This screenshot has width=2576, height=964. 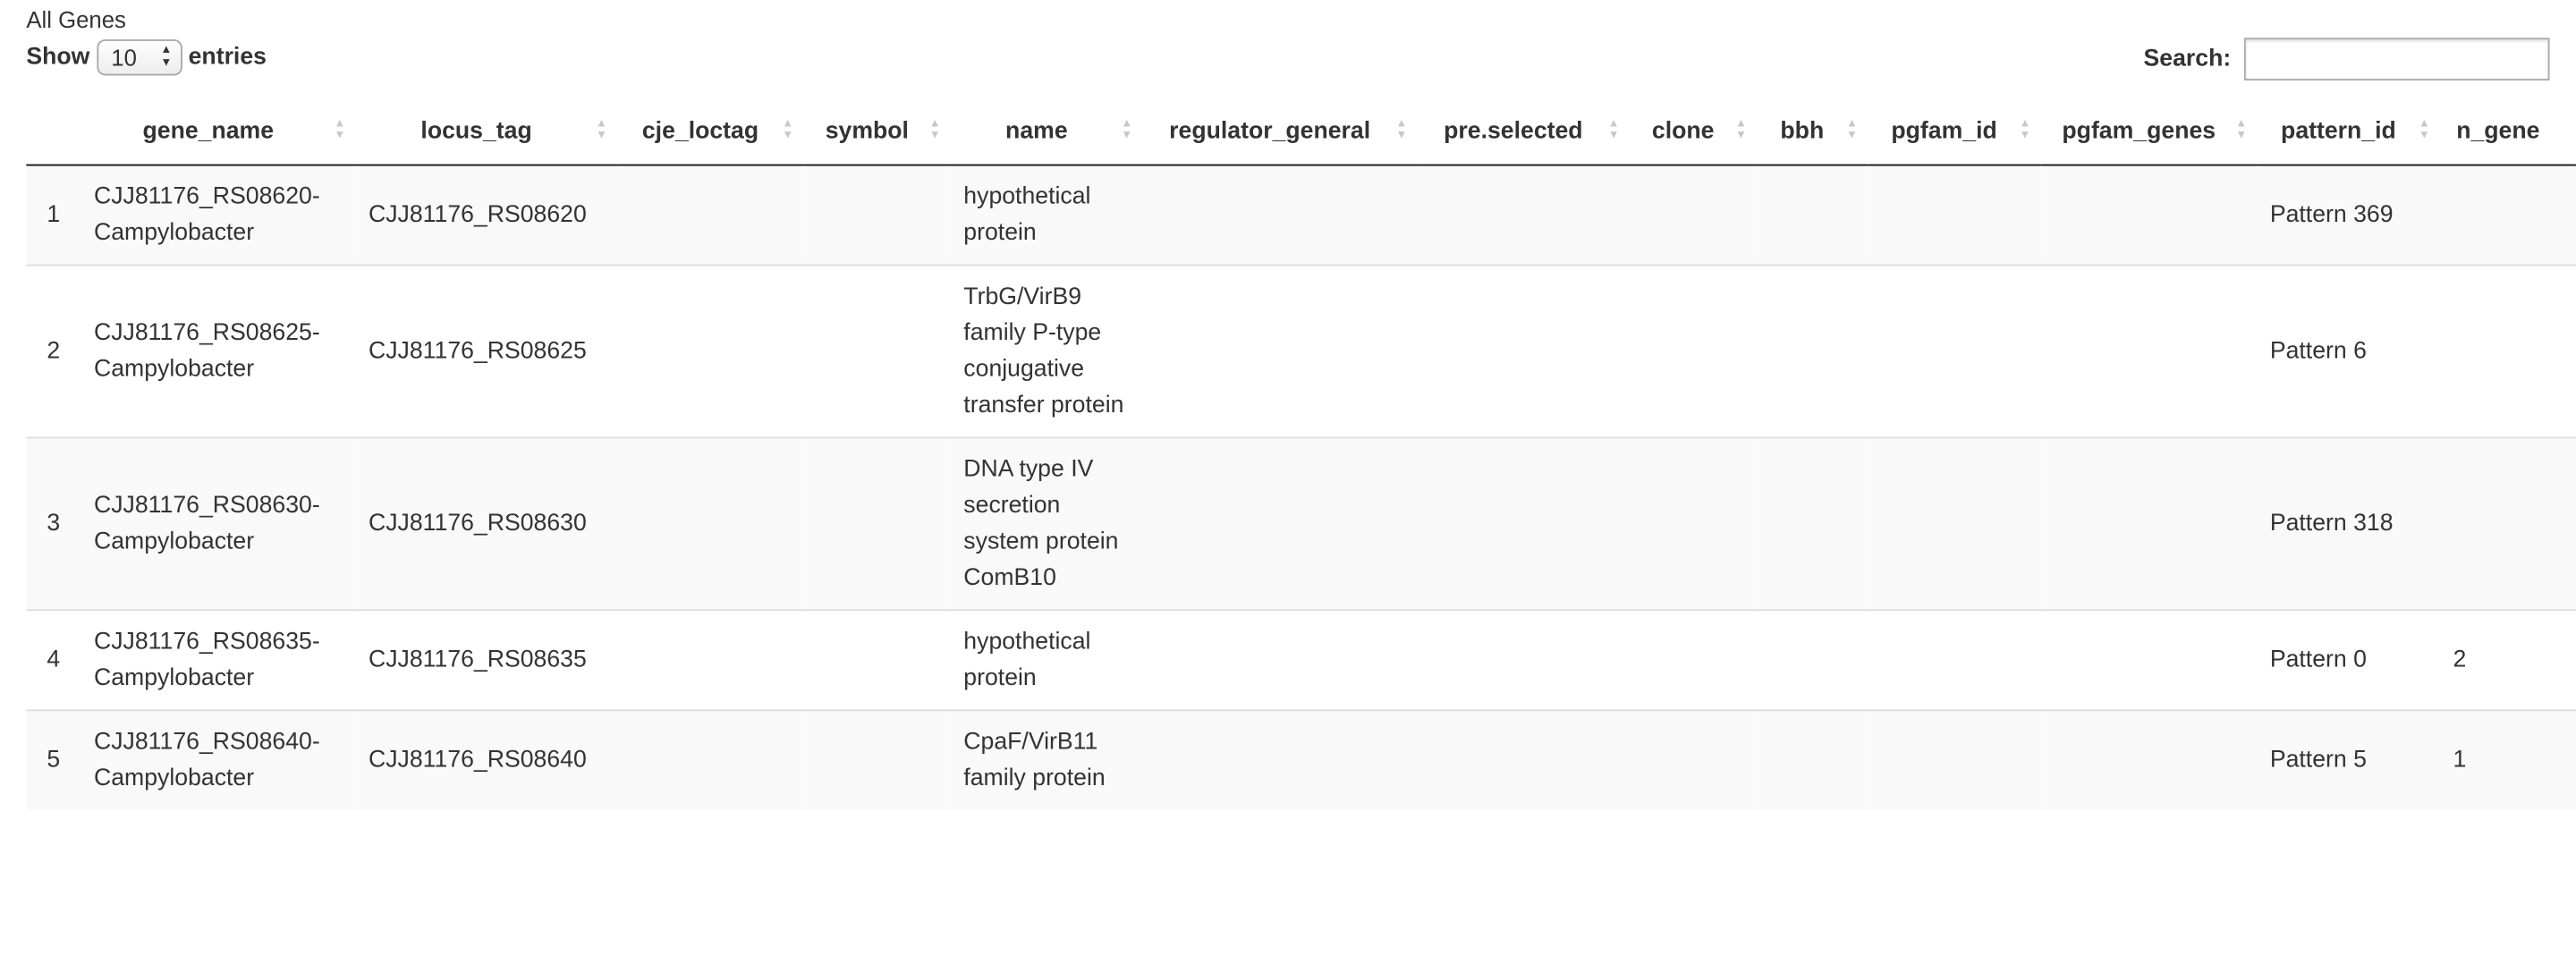 I want to click on header-symbol: symbol ▲ ▼, so click(x=877, y=132).